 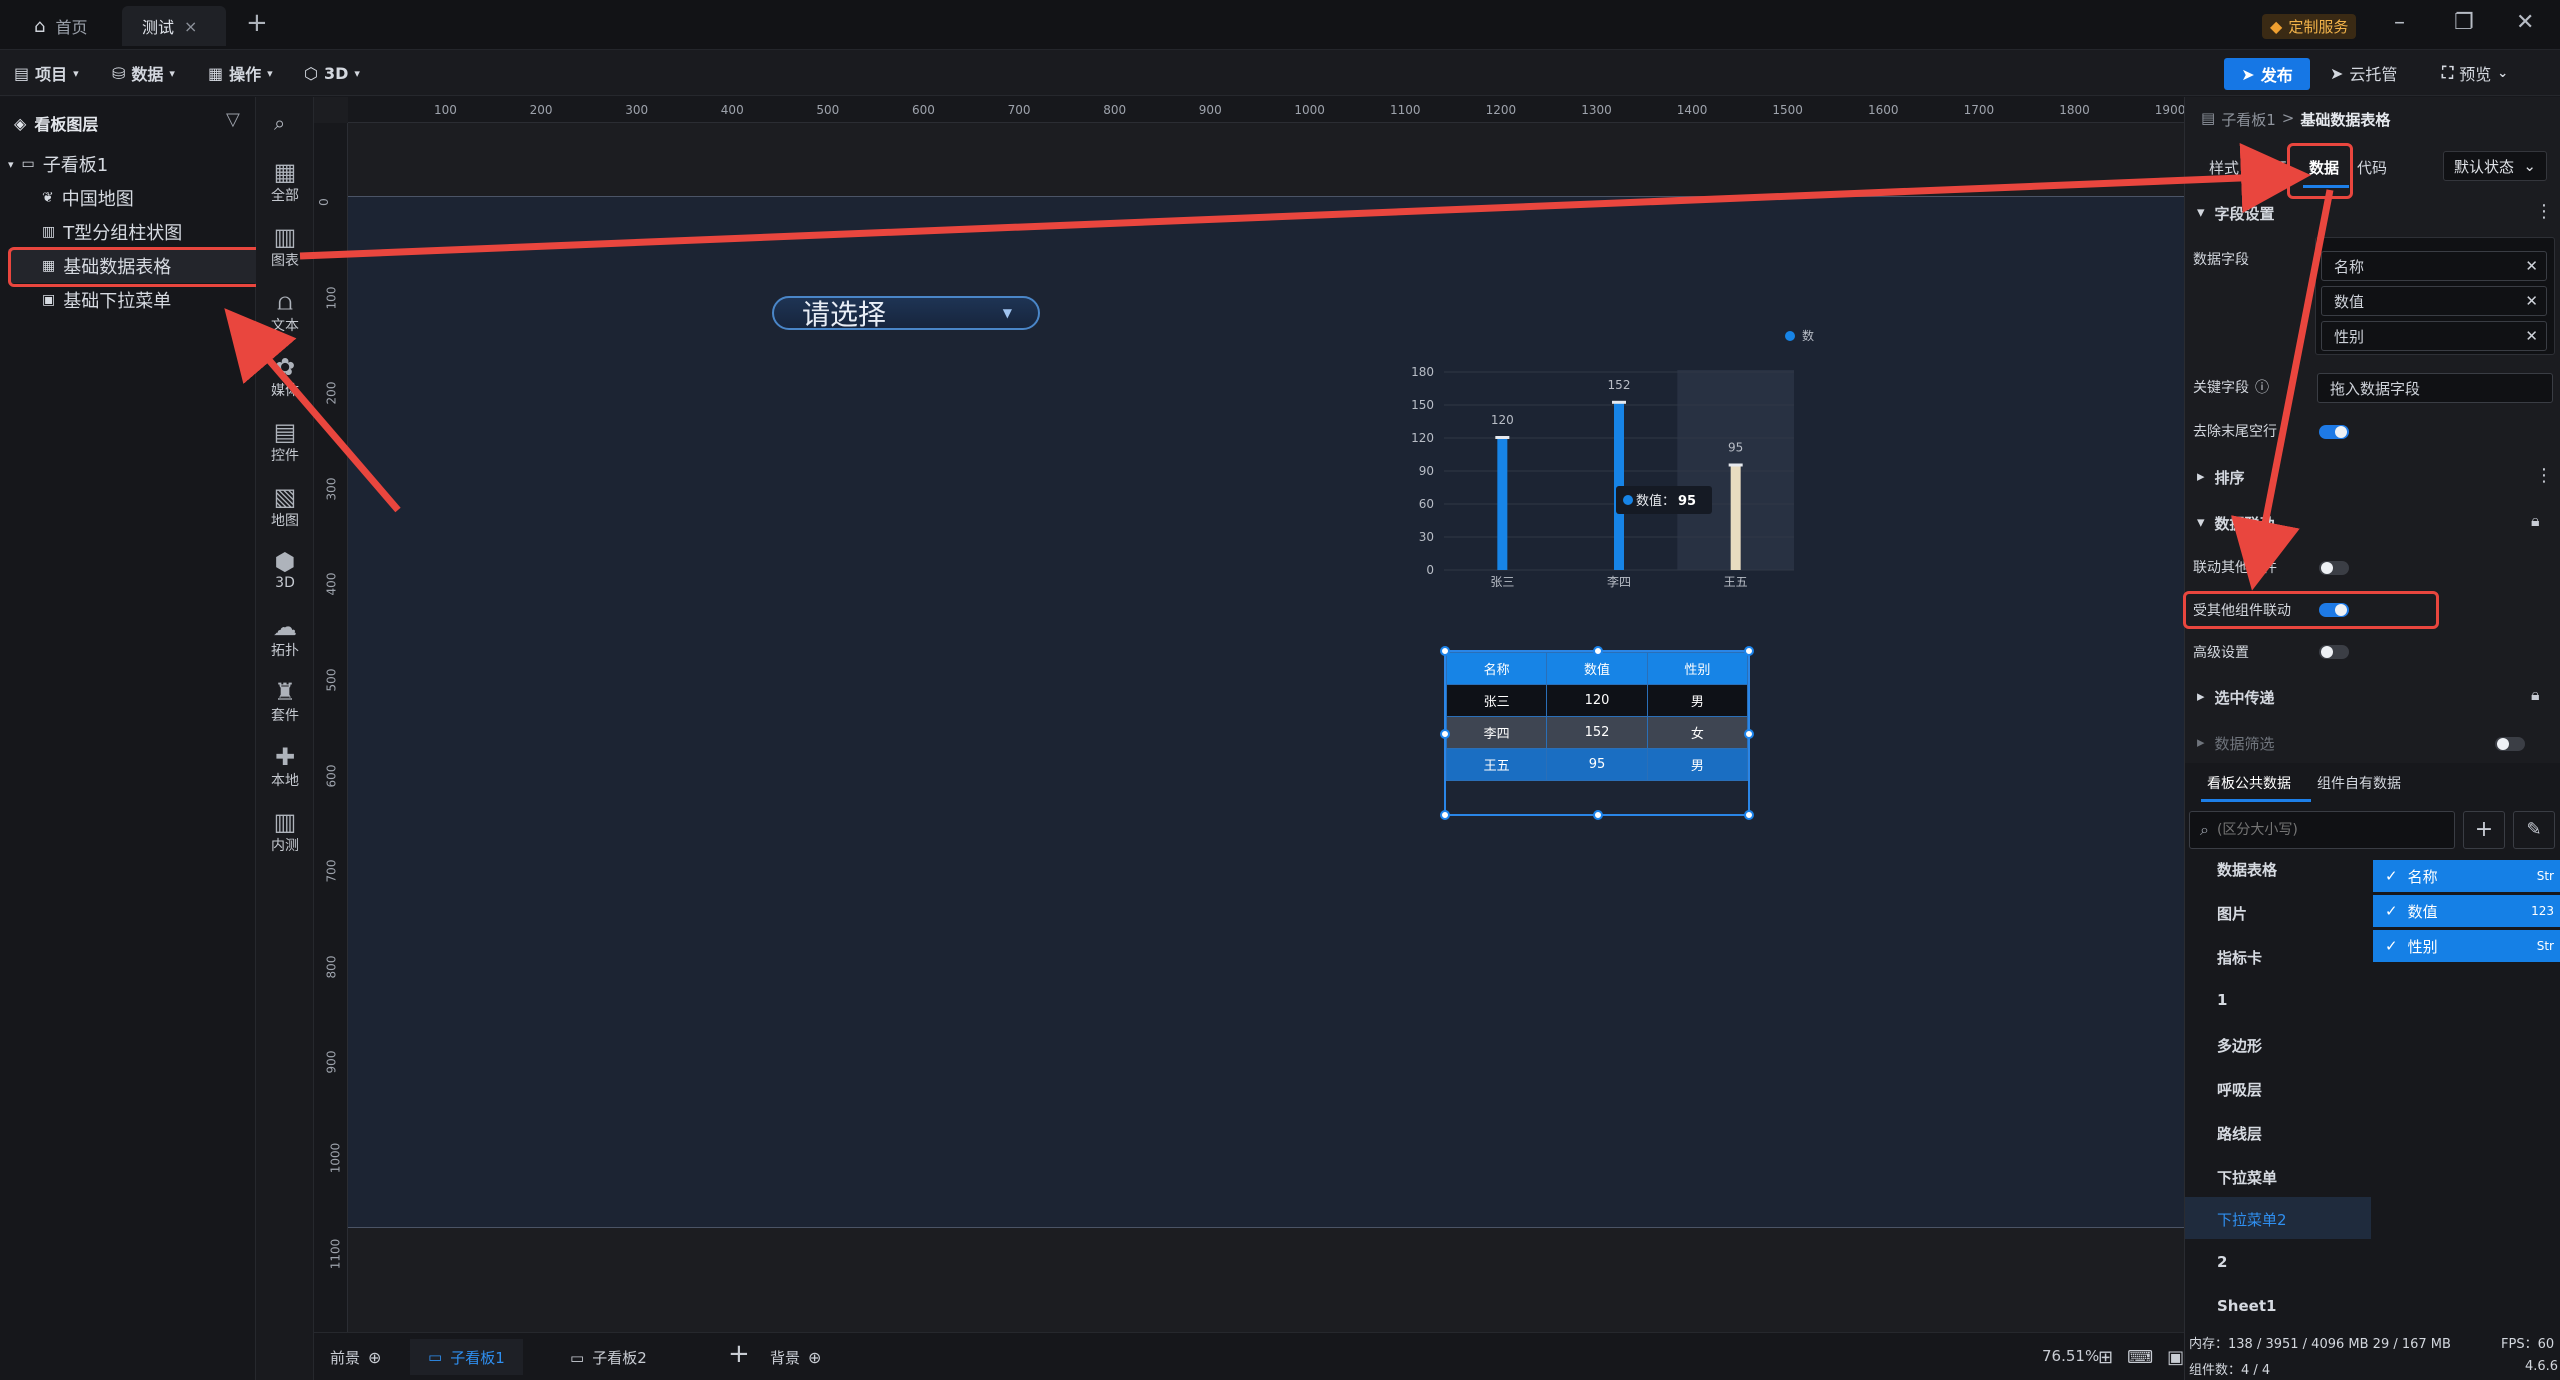 What do you see at coordinates (355, 1357) in the screenshot?
I see `foreground-tab: 前景 ⊕` at bounding box center [355, 1357].